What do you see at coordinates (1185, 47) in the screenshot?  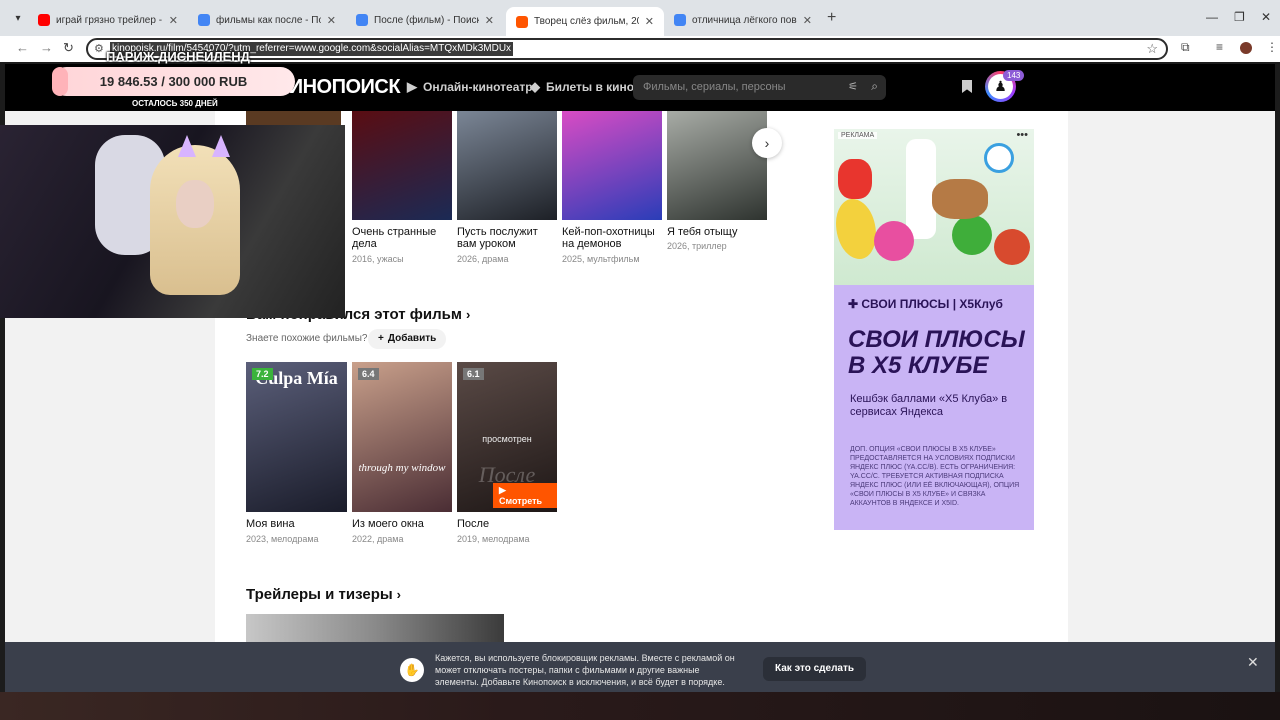 I see `extensions-icon: ⧉` at bounding box center [1185, 47].